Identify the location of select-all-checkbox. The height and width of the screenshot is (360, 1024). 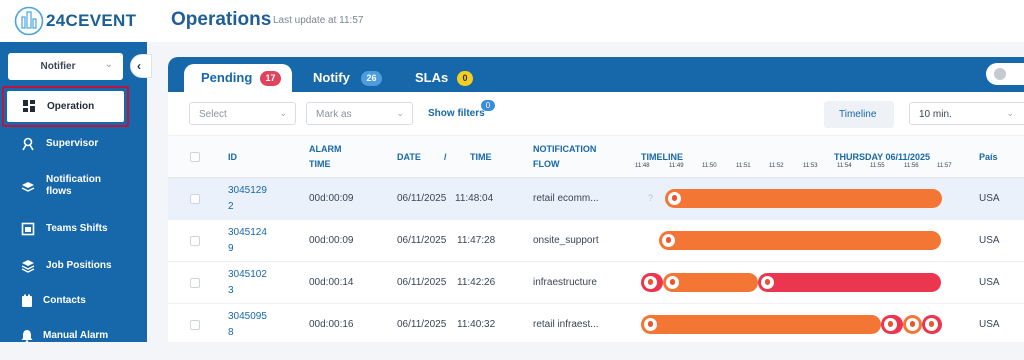
(195, 157).